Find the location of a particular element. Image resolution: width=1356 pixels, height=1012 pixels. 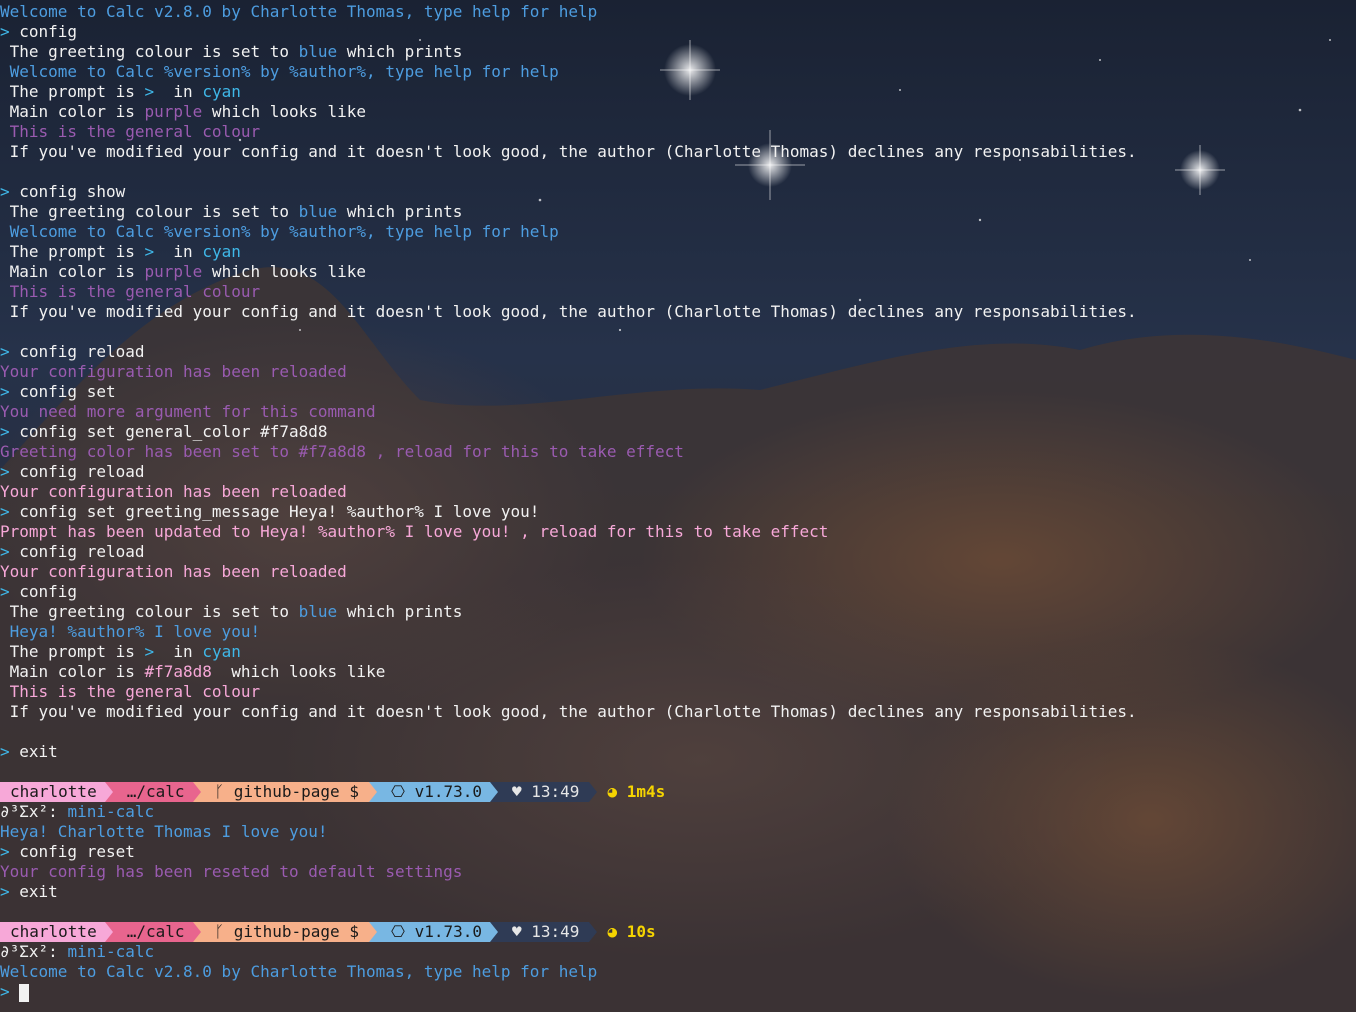

terminal-text: config set is located at coordinates (67, 391).